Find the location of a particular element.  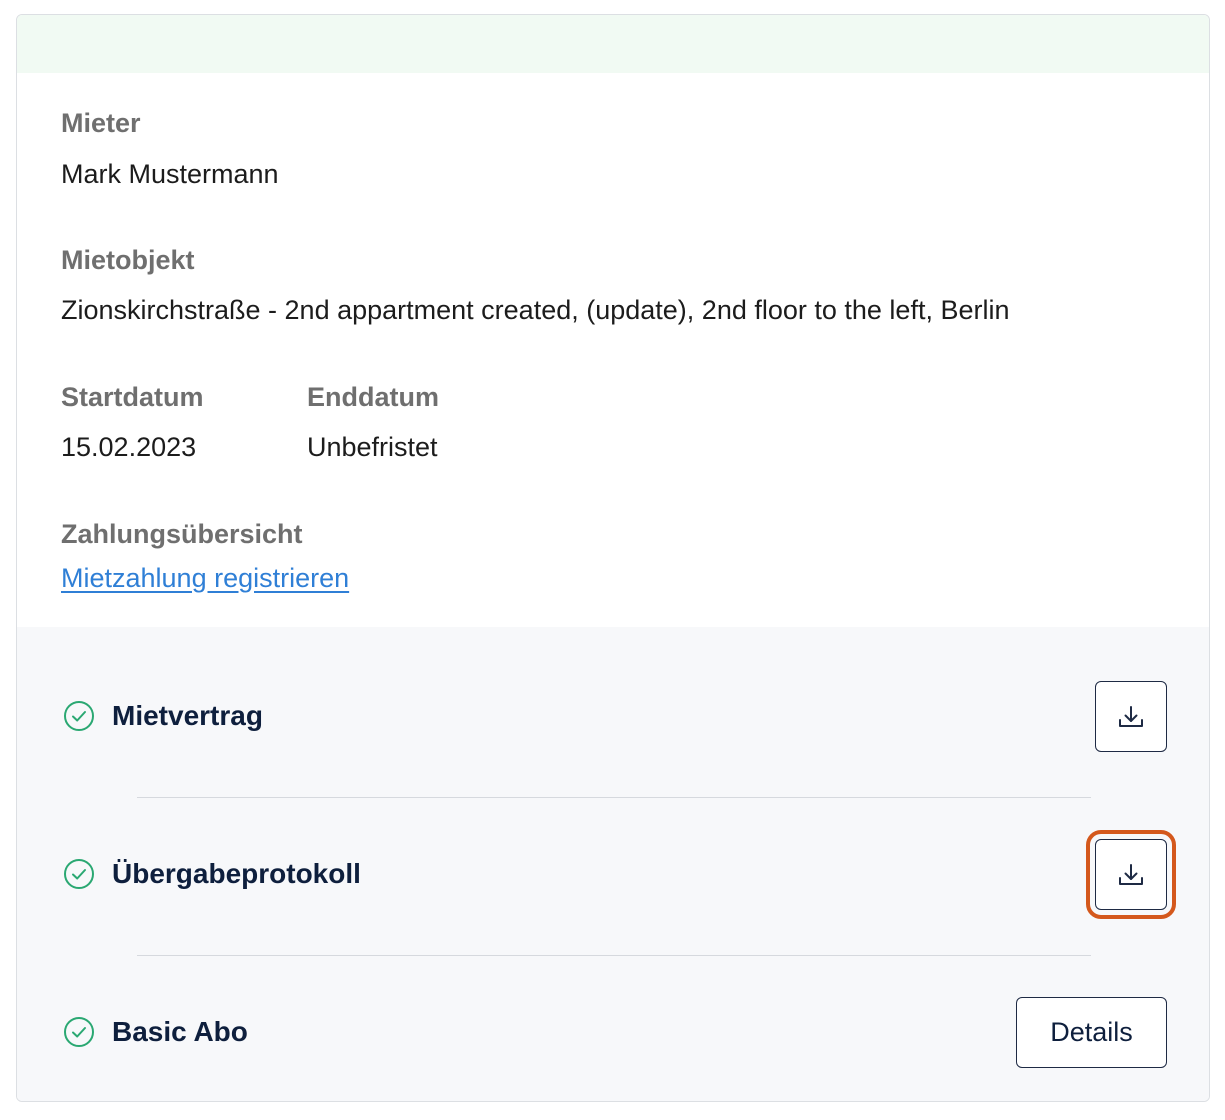

start-date-value: 15.02.2023 is located at coordinates (129, 447).